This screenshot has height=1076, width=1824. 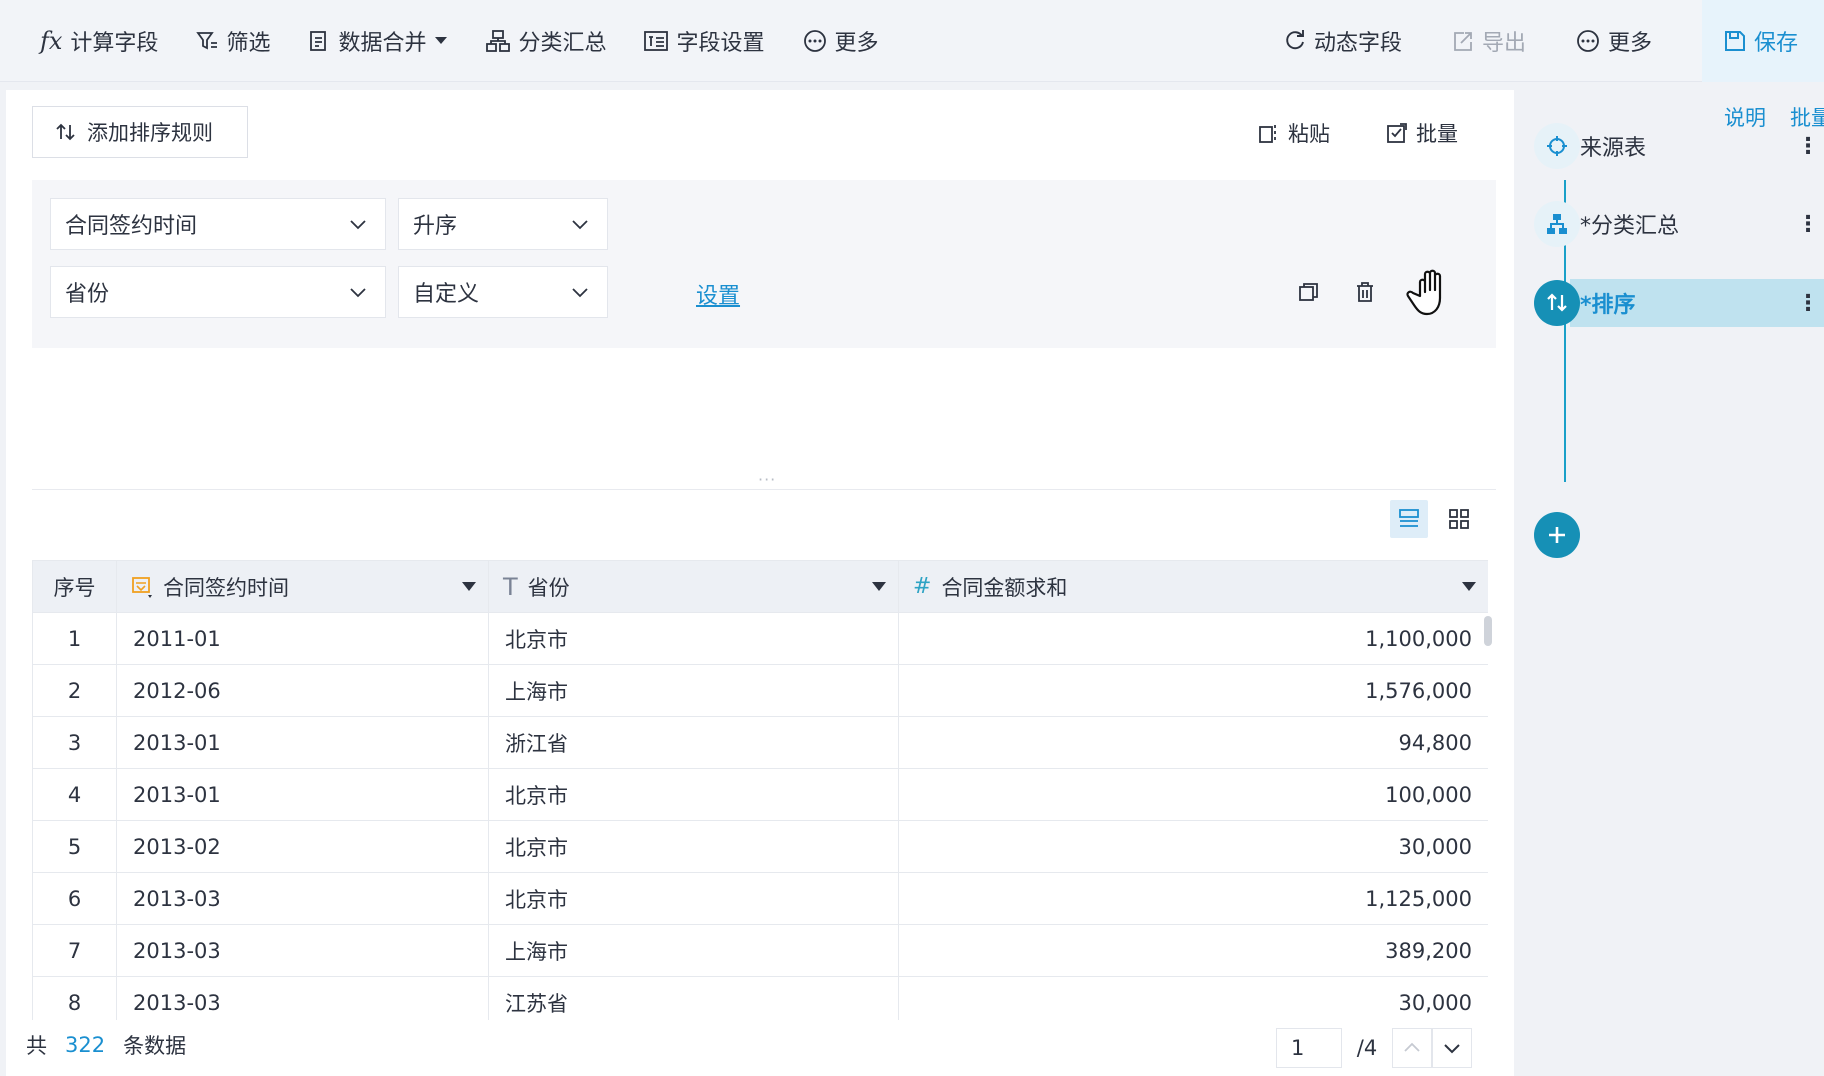 I want to click on paste-icon, so click(x=1267, y=134).